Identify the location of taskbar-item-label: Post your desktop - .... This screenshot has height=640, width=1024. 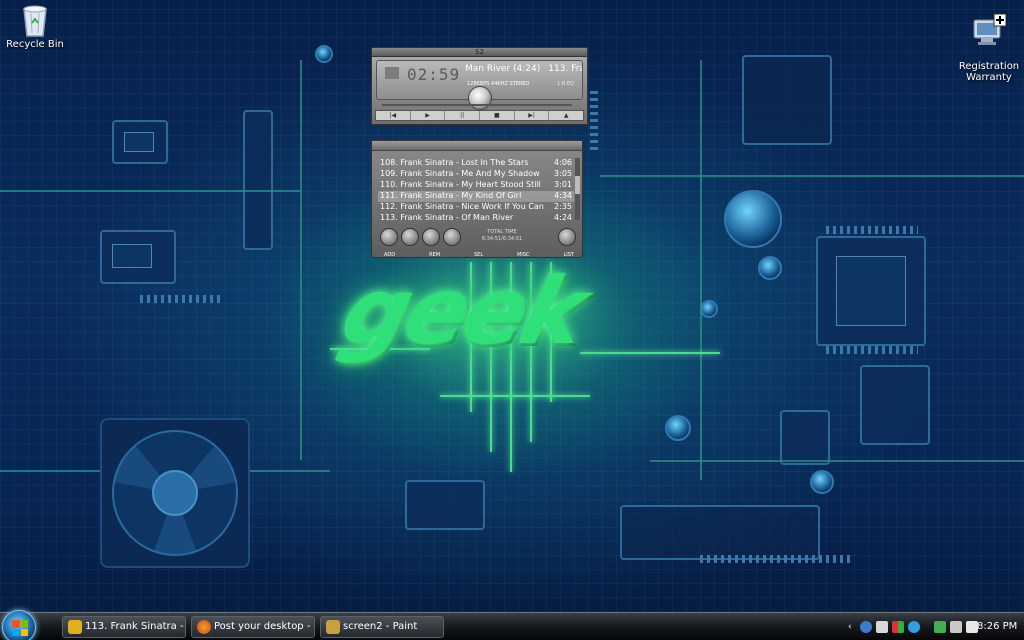
(264, 626).